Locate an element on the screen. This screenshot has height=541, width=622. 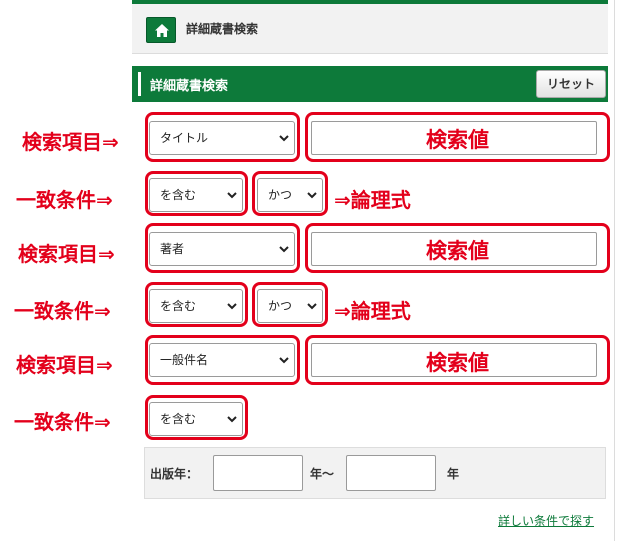
year-to-suffix: 年 is located at coordinates (453, 474).